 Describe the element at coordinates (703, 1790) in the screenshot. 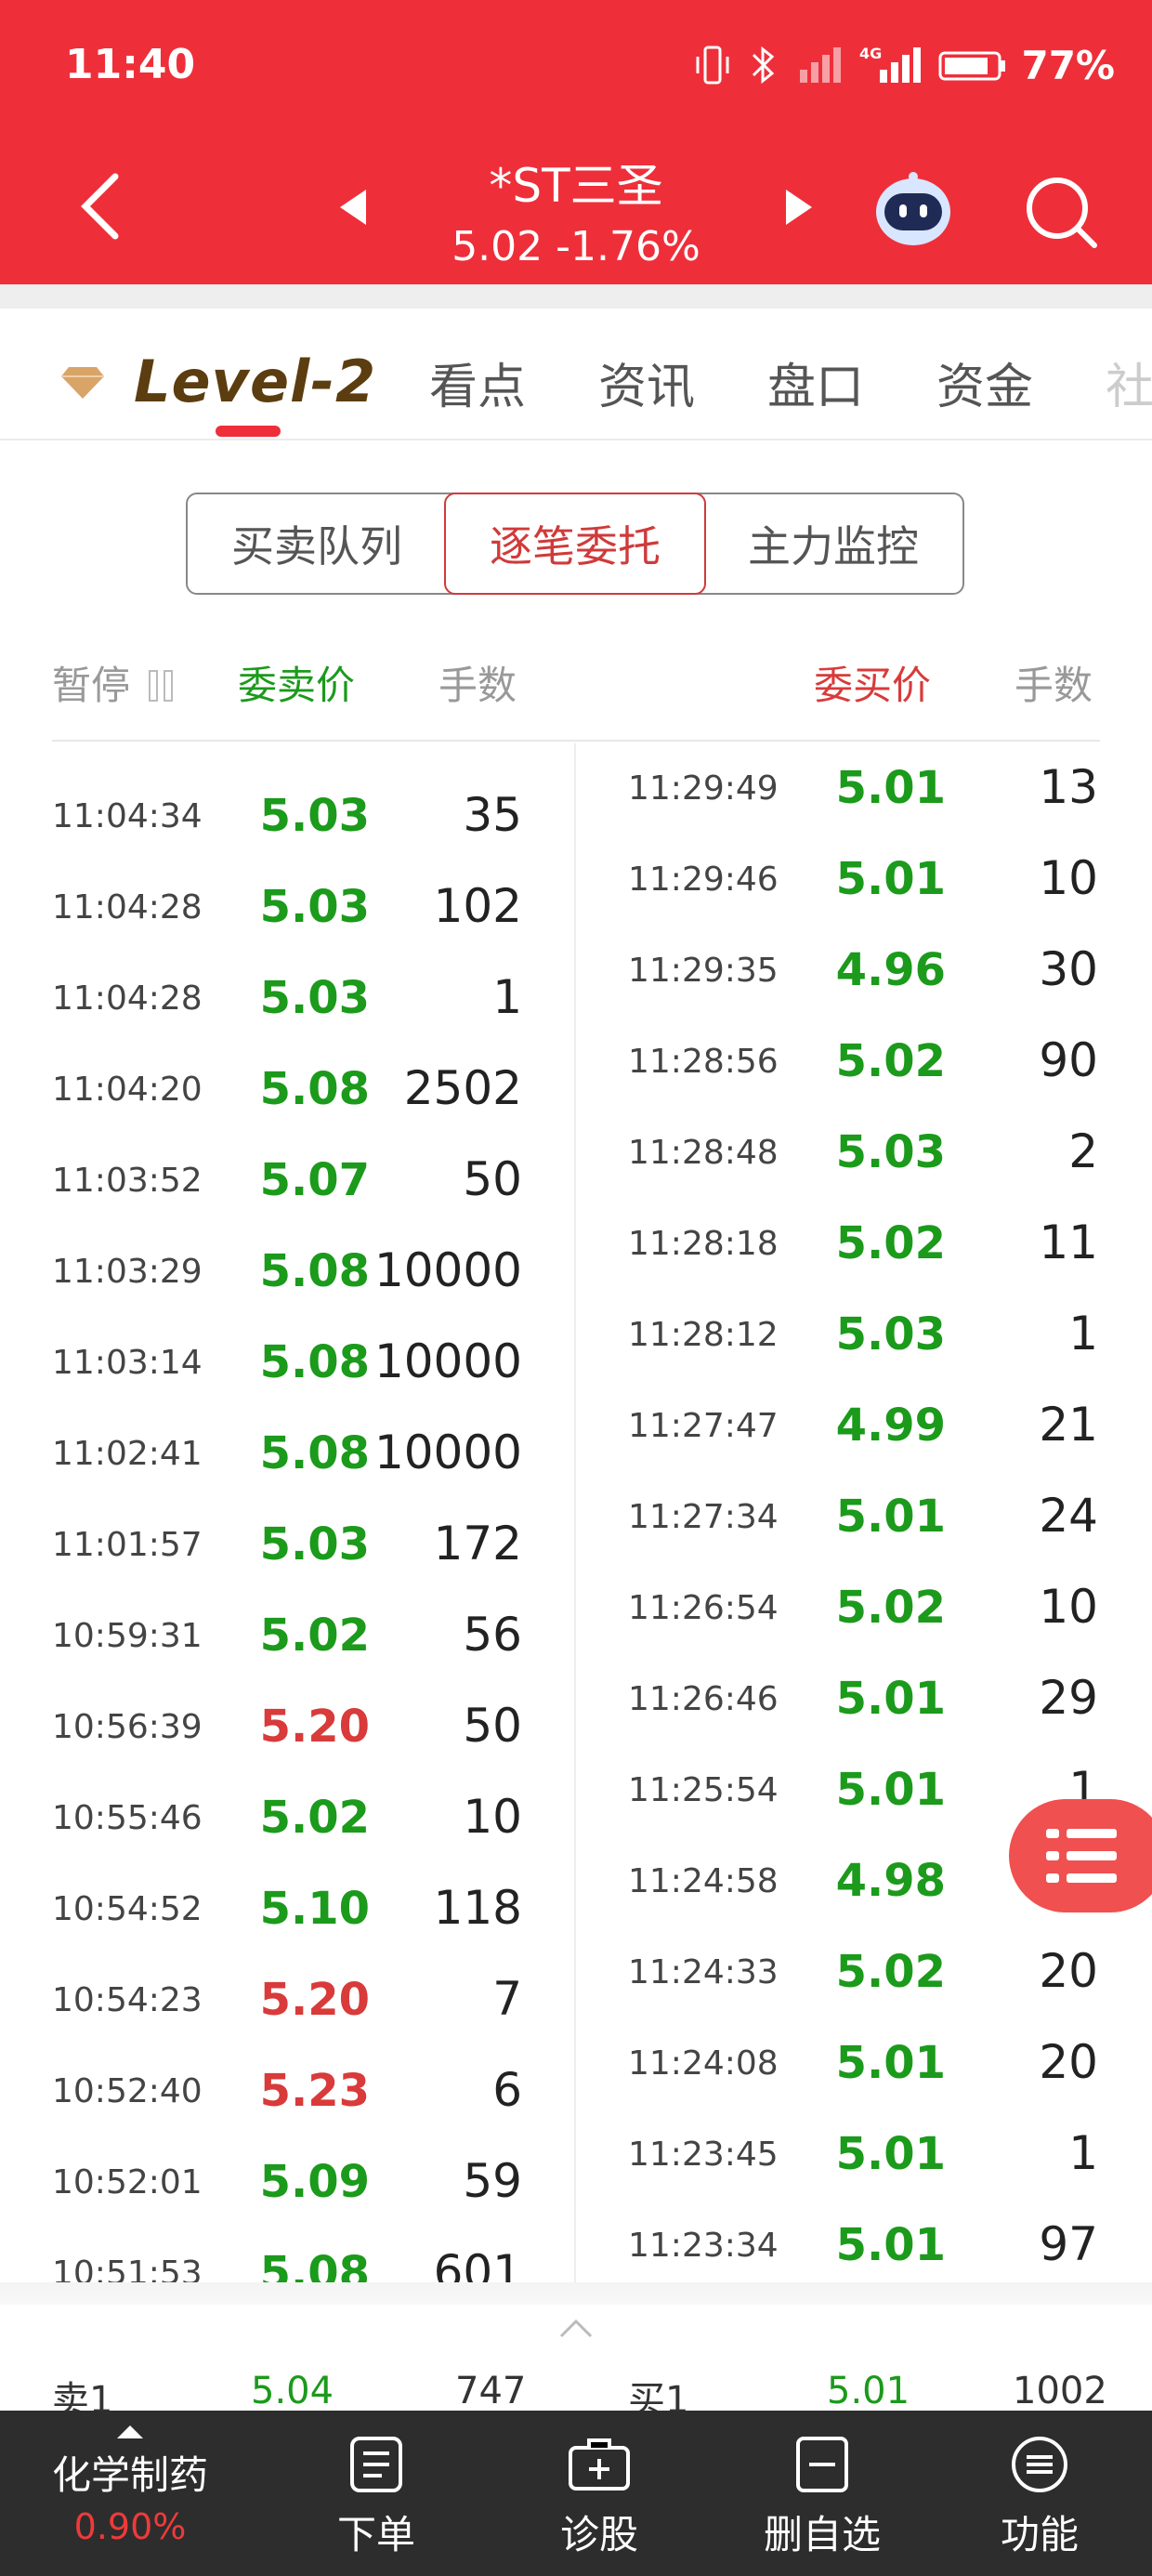

I see `order-time: 11:25:54` at that location.